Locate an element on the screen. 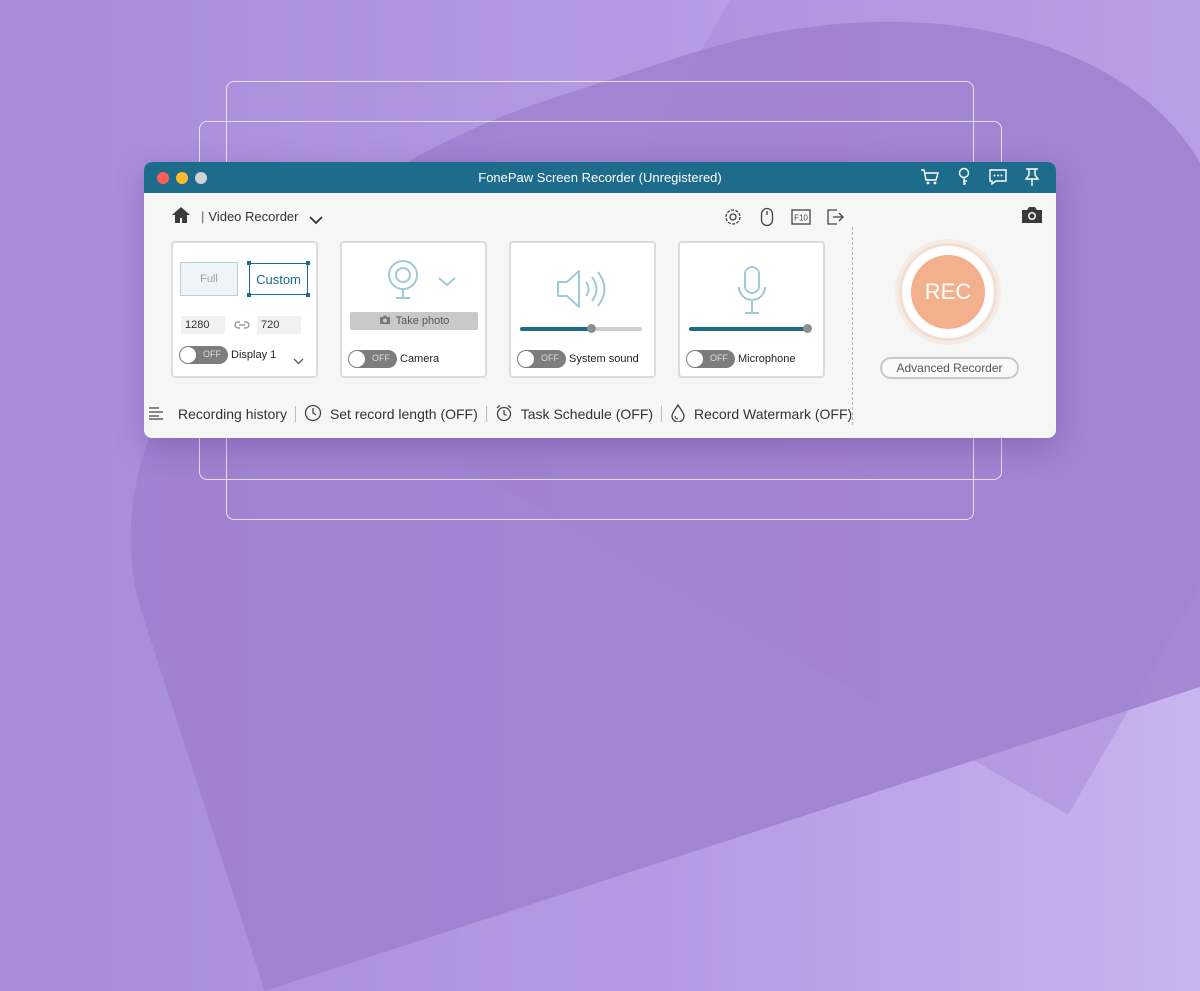 This screenshot has height=991, width=1200. microphone-label: Microphone is located at coordinates (767, 359).